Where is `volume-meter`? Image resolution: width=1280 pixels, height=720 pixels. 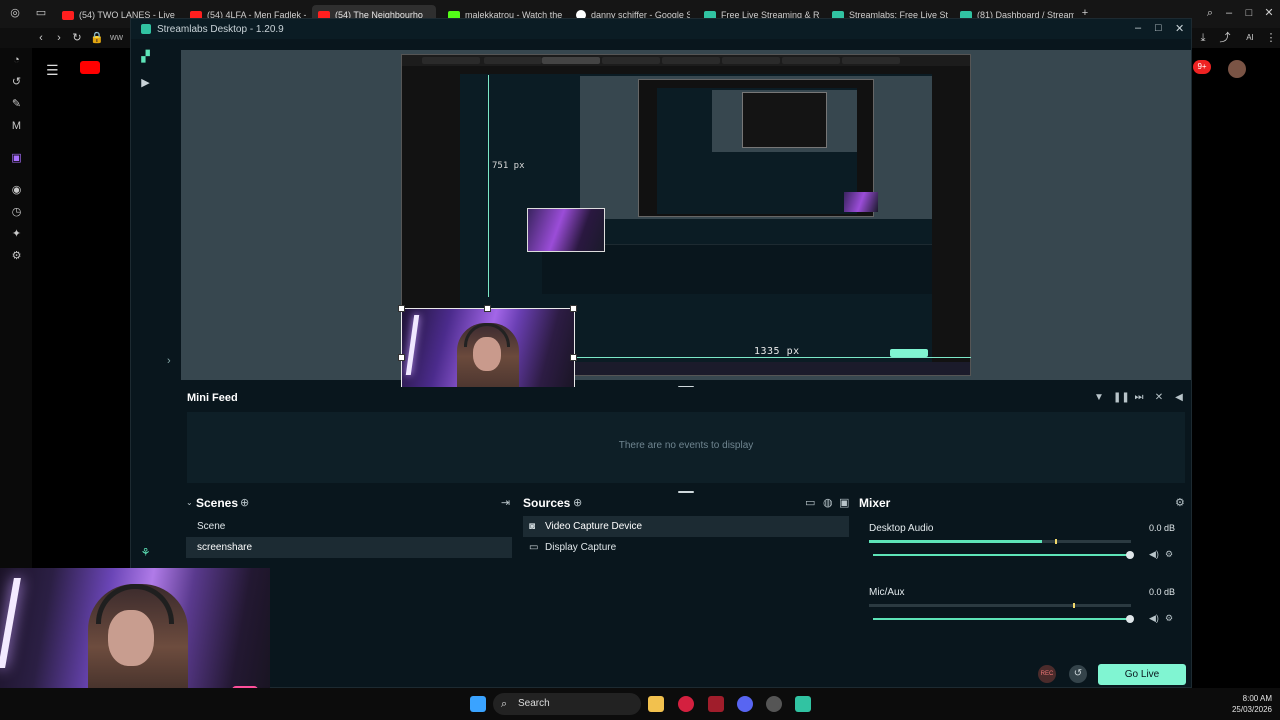 volume-meter is located at coordinates (1000, 605).